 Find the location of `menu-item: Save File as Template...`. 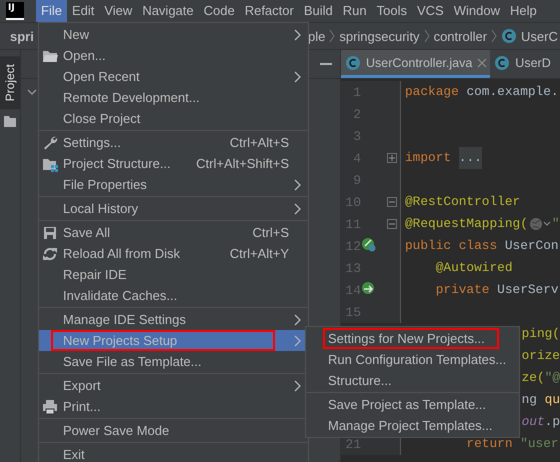

menu-item: Save File as Template... is located at coordinates (173, 361).